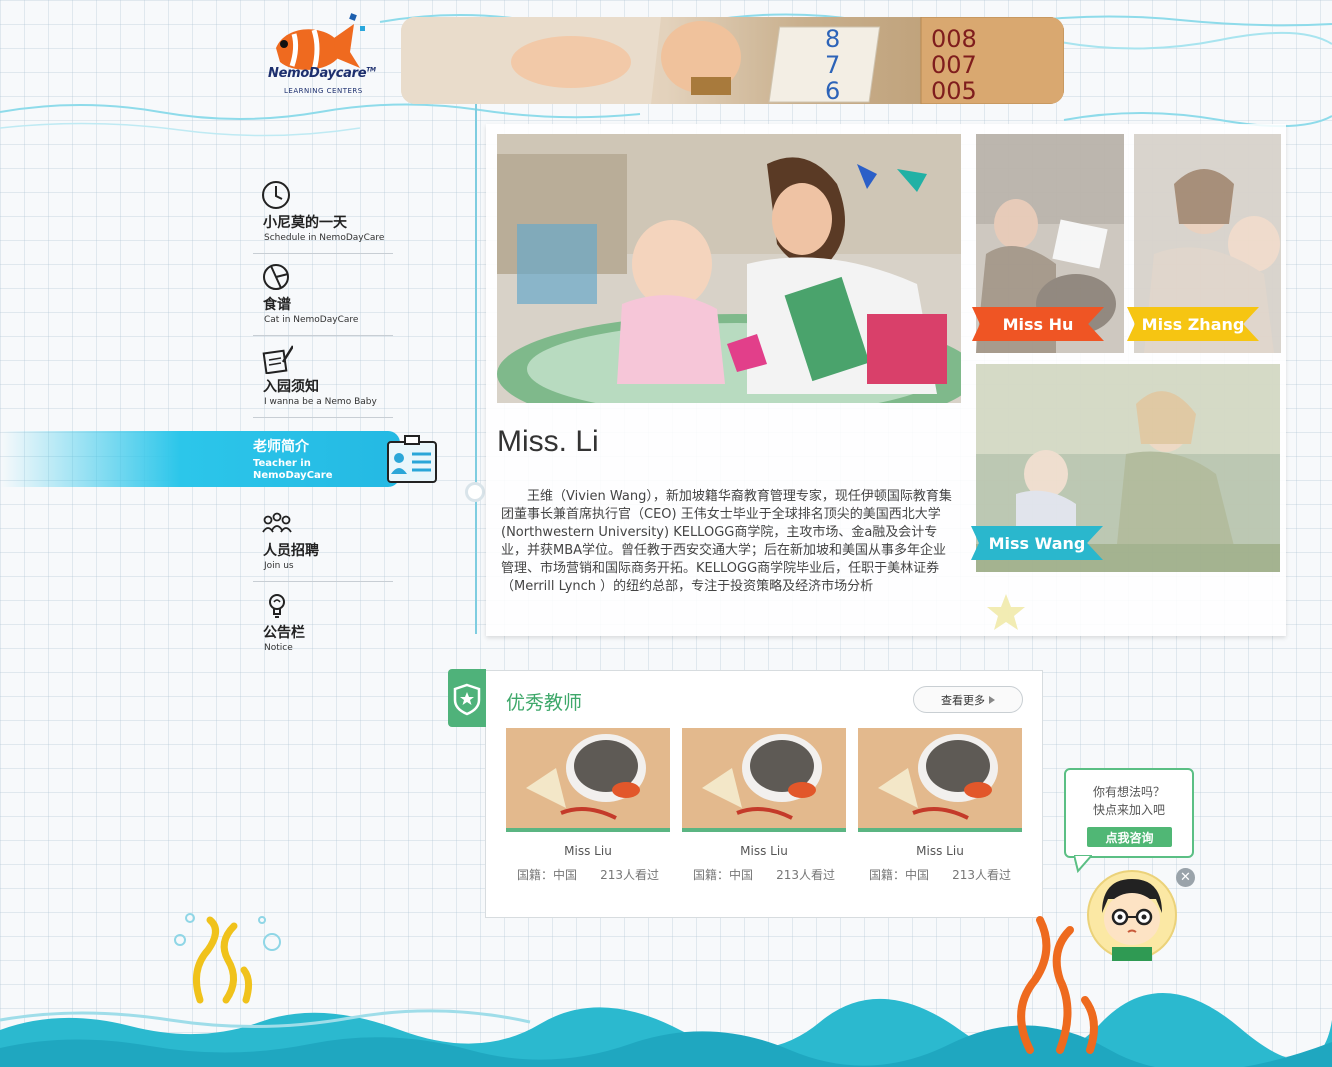  Describe the element at coordinates (277, 606) in the screenshot. I see `lightbulb-icon` at that location.